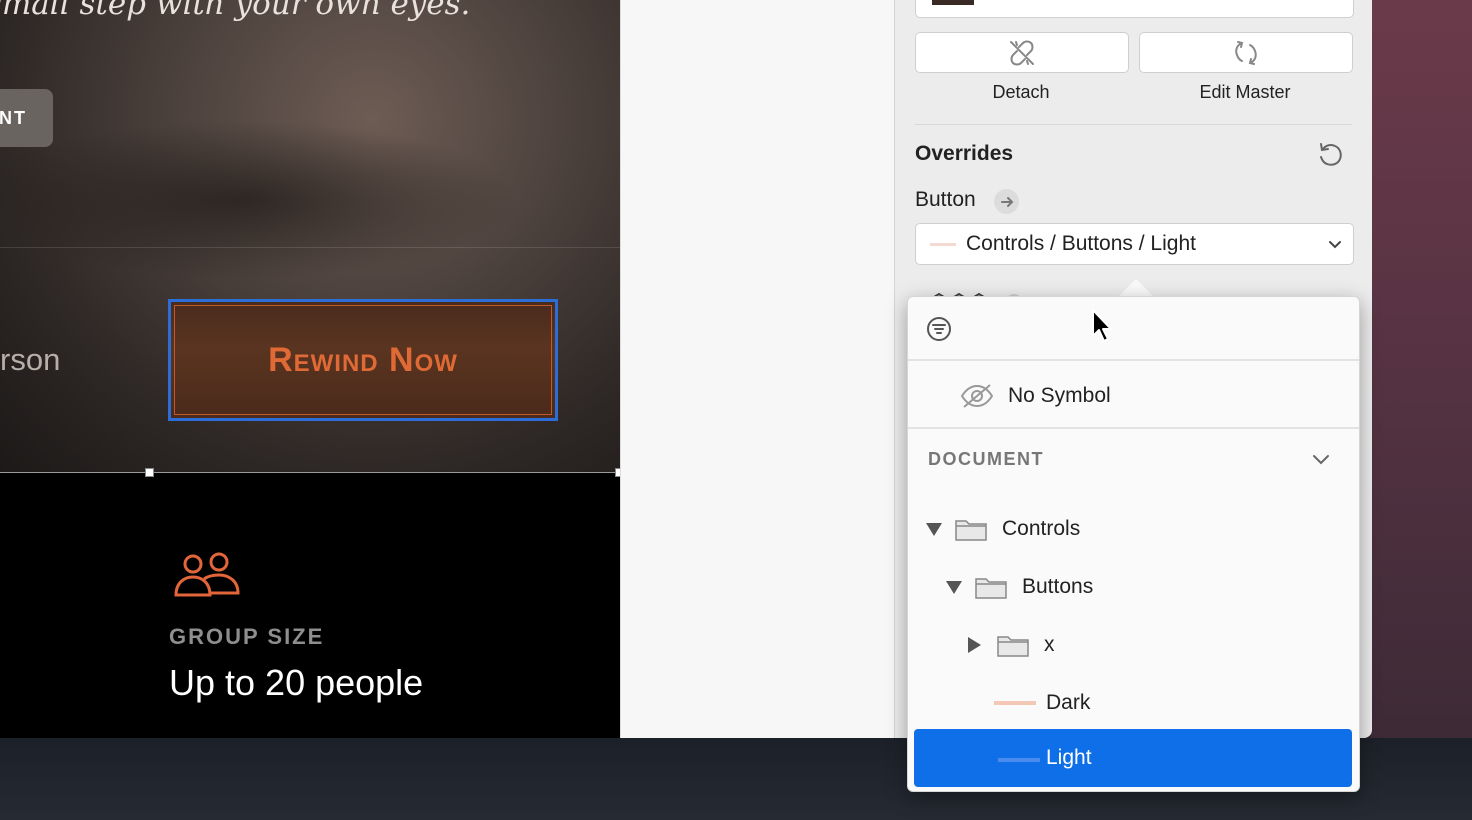  I want to click on tree-item-x: x, so click(1010, 645).